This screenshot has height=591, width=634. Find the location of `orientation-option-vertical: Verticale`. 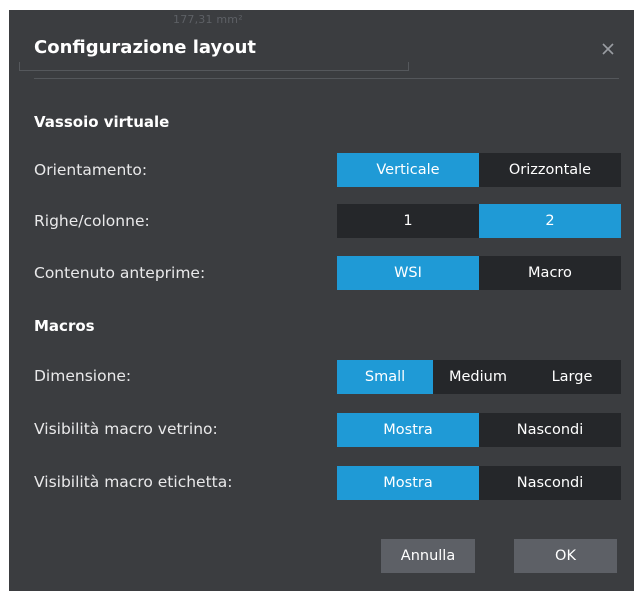

orientation-option-vertical: Verticale is located at coordinates (408, 170).